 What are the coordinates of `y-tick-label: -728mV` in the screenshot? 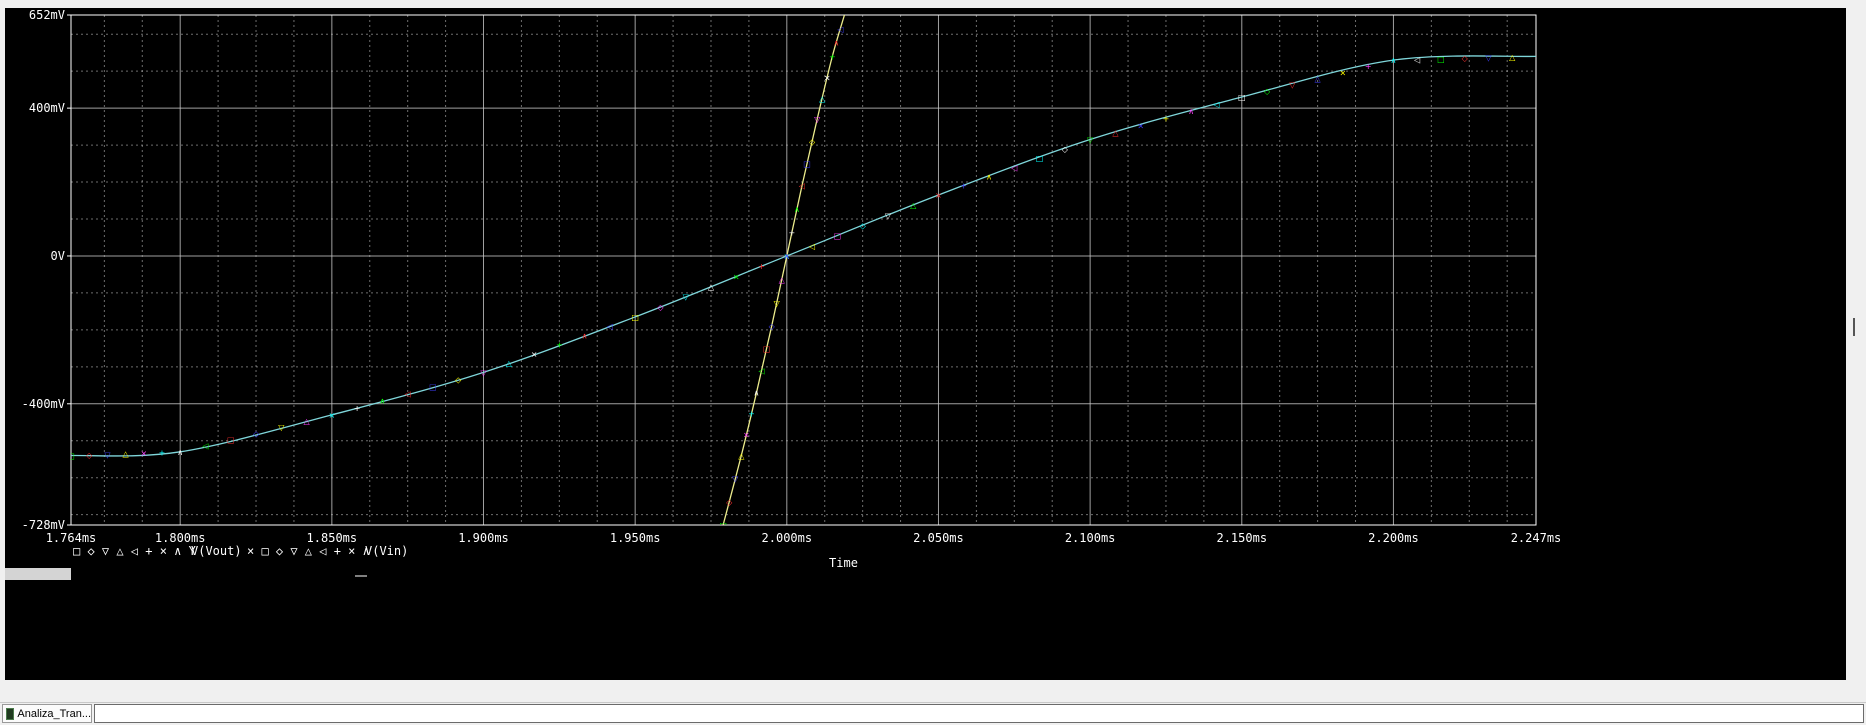 It's located at (43, 525).